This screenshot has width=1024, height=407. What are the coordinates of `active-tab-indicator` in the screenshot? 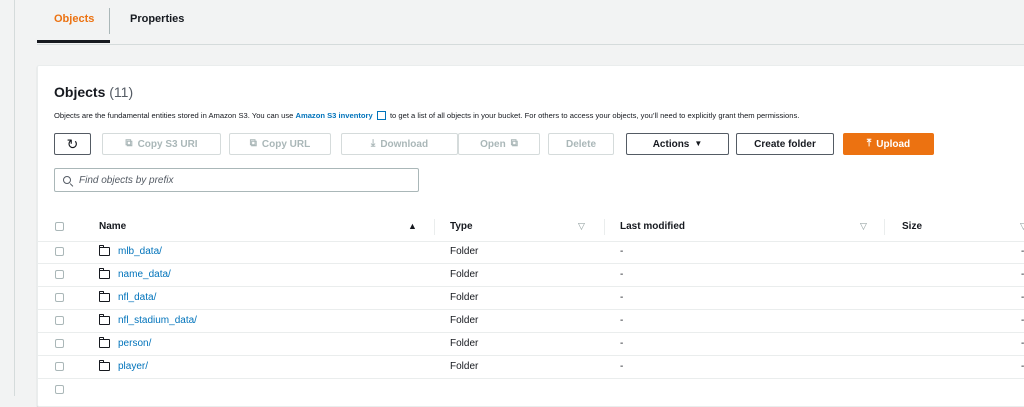 It's located at (73, 41).